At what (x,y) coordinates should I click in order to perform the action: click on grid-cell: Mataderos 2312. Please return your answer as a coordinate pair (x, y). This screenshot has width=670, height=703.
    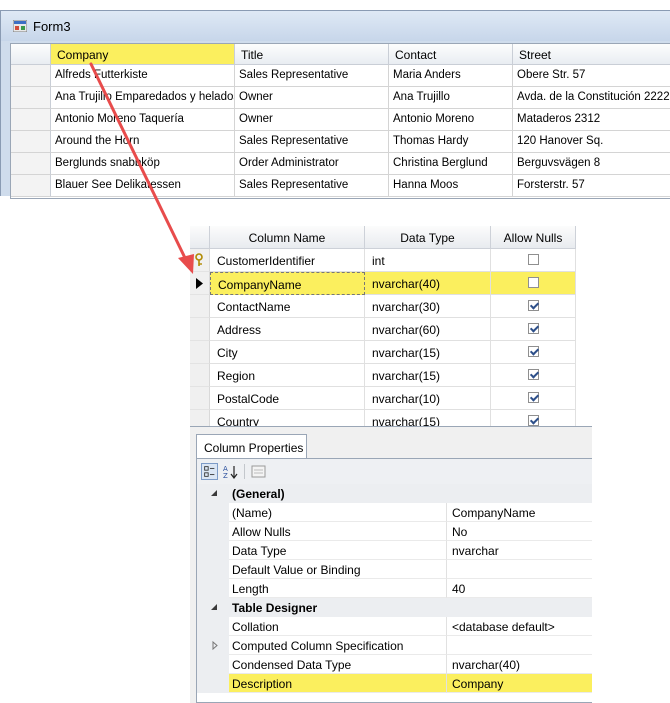
    Looking at the image, I should click on (591, 120).